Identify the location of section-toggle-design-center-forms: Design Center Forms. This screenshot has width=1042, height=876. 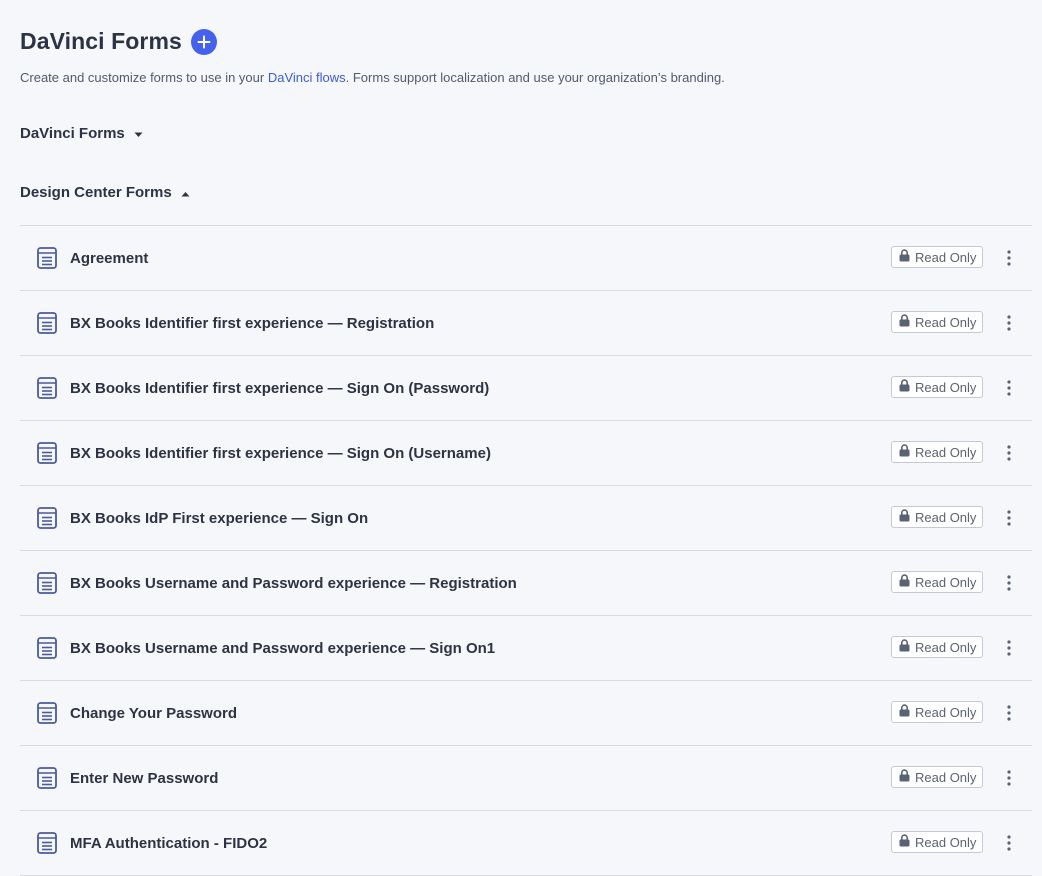
(105, 192).